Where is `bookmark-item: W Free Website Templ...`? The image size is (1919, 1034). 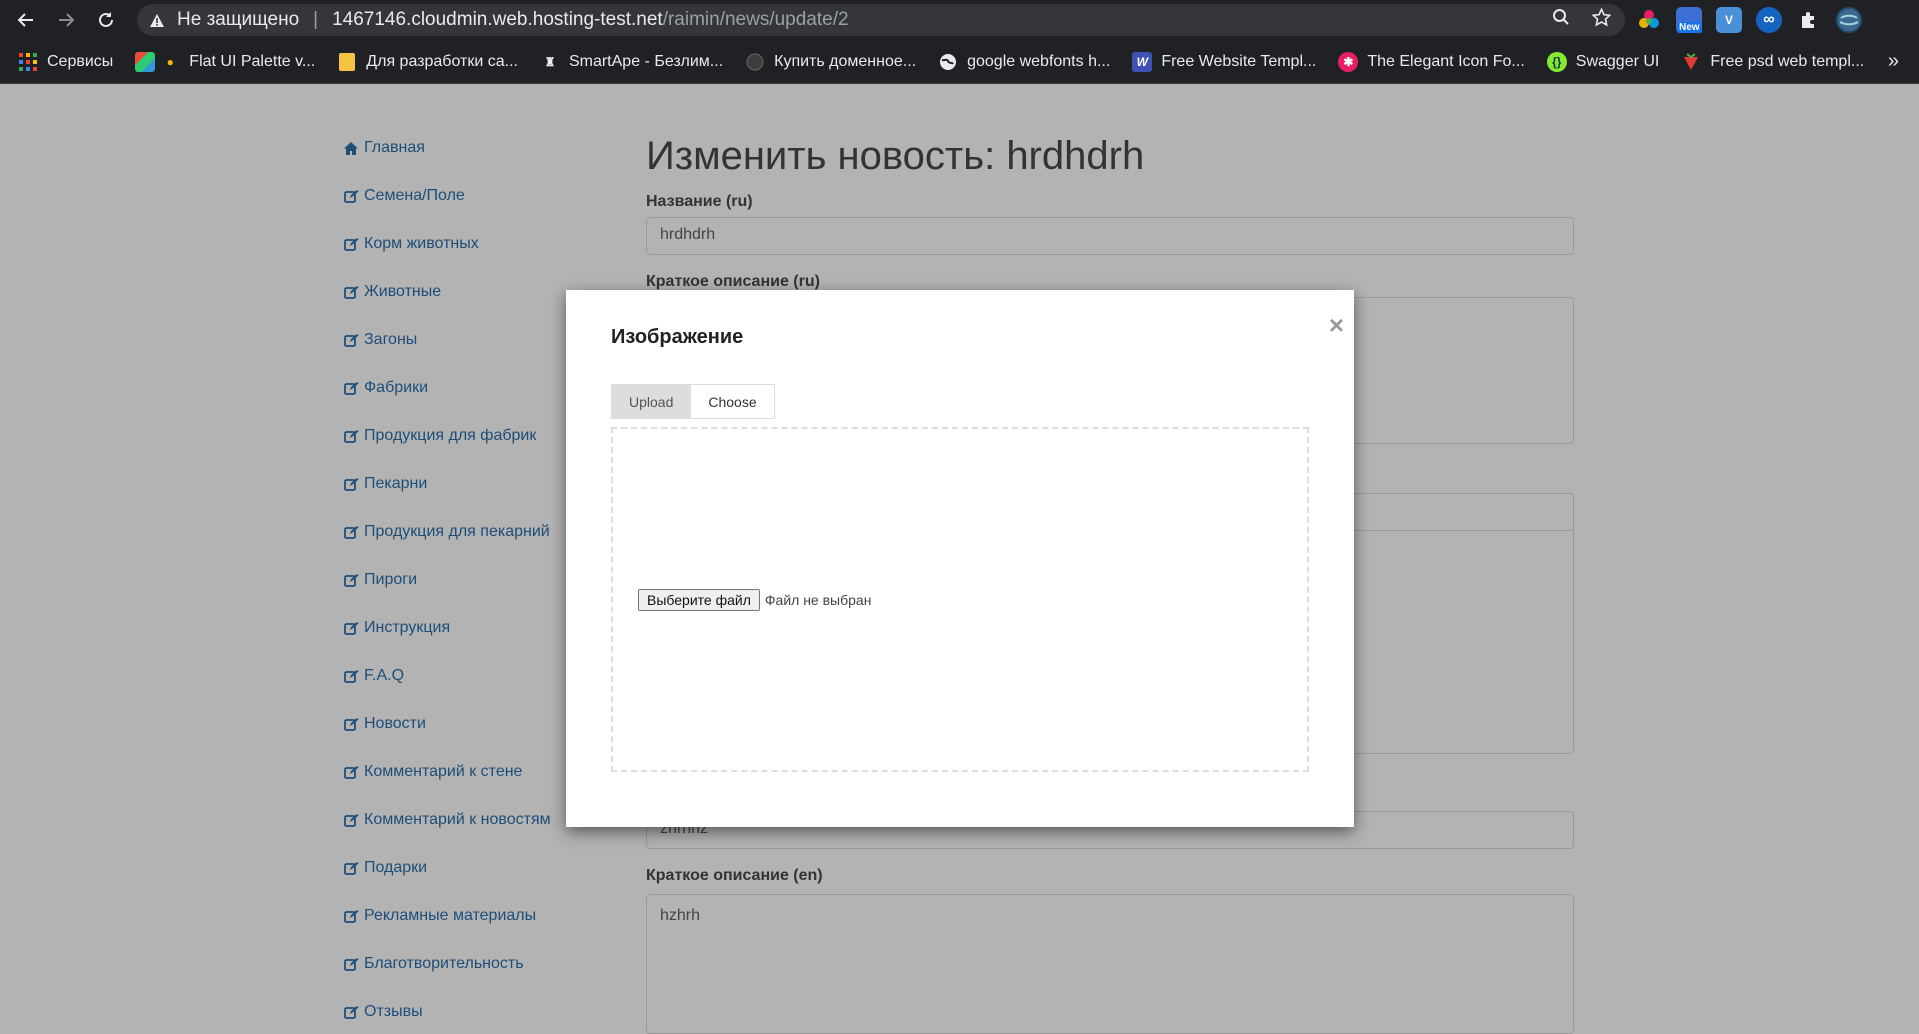 bookmark-item: W Free Website Templ... is located at coordinates (1224, 61).